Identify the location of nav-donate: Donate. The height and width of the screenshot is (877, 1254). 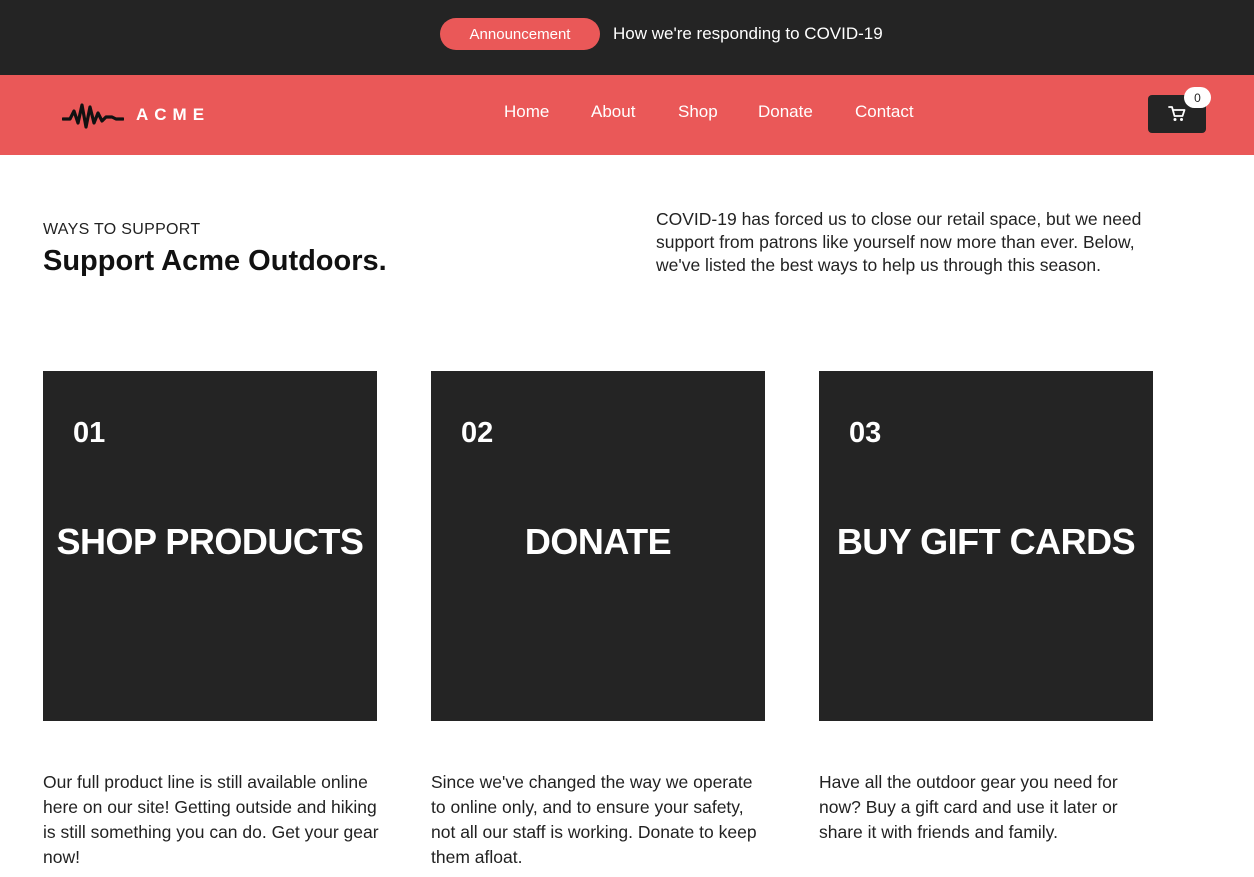
(785, 112).